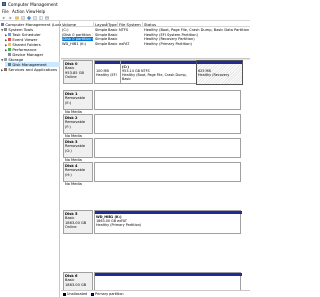 Image resolution: width=320 pixels, height=297 pixels. Describe the element at coordinates (10, 40) in the screenshot. I see `event-icon` at that location.